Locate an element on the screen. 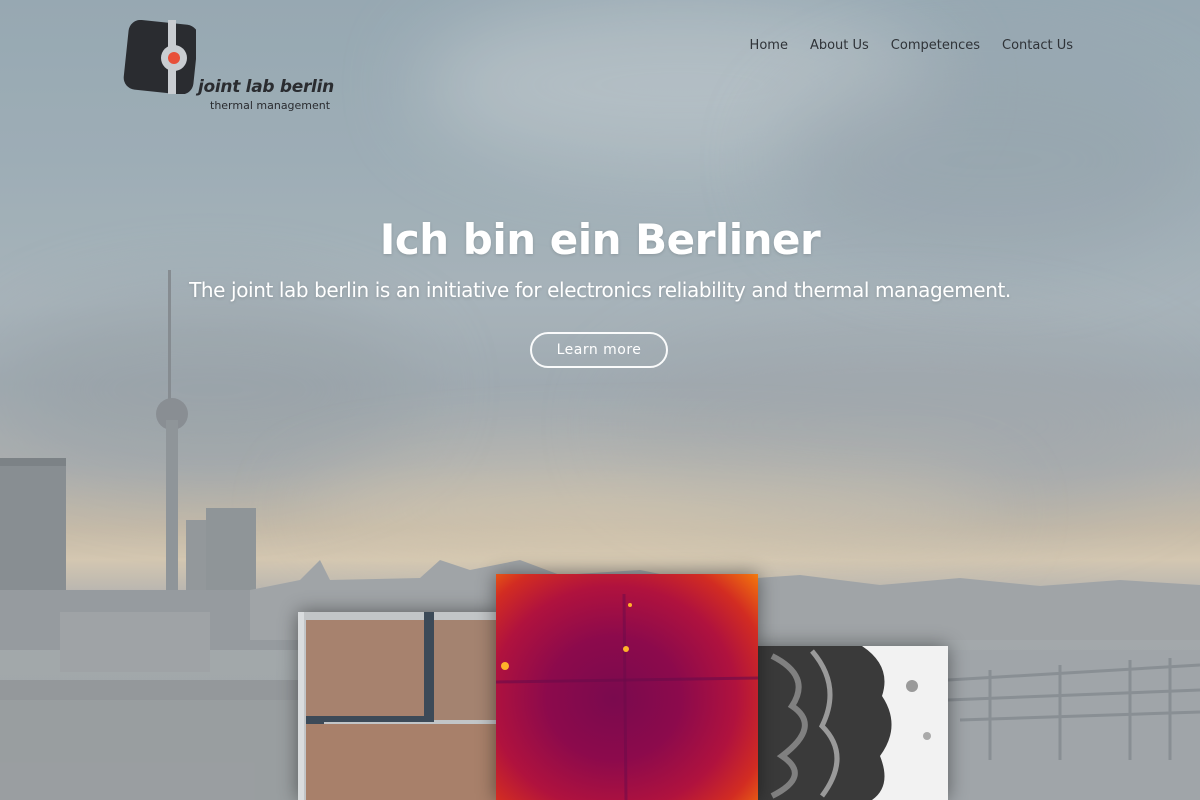 The height and width of the screenshot is (800, 1200). hero-title: Ich bin ein Berliner is located at coordinates (600, 239).